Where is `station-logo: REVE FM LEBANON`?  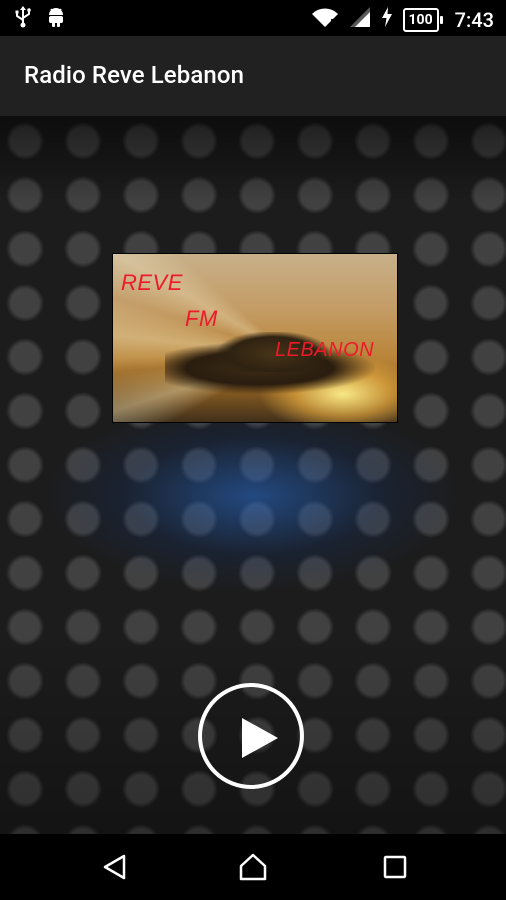
station-logo: REVE FM LEBANON is located at coordinates (255, 338).